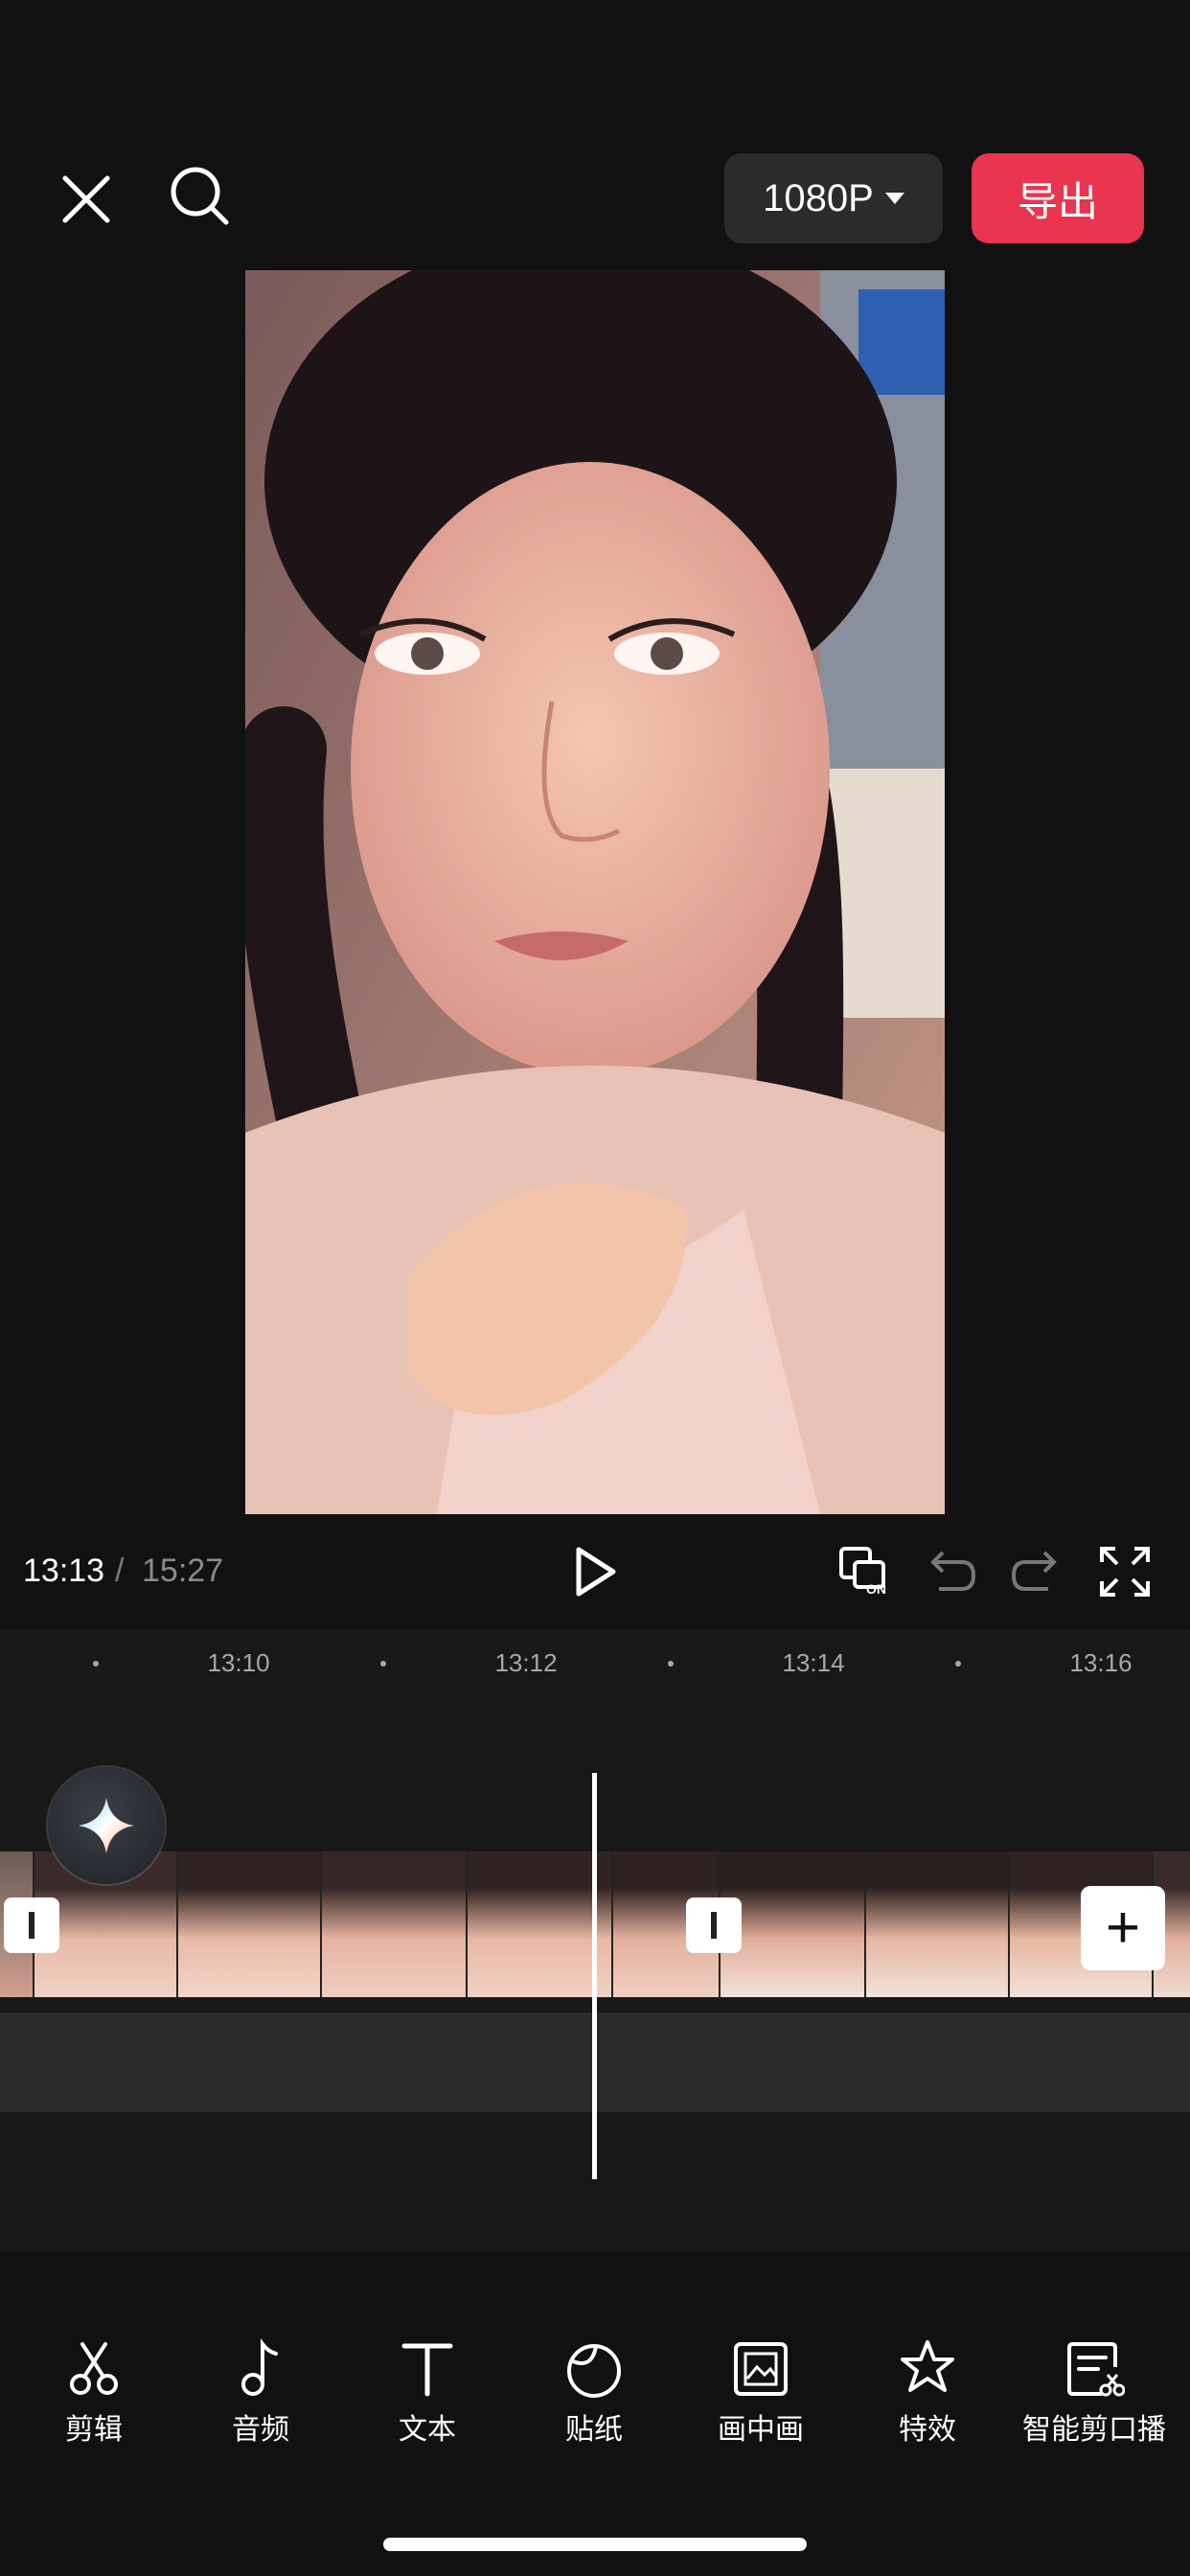  Describe the element at coordinates (428, 2430) in the screenshot. I see `tool-label: 文本` at that location.